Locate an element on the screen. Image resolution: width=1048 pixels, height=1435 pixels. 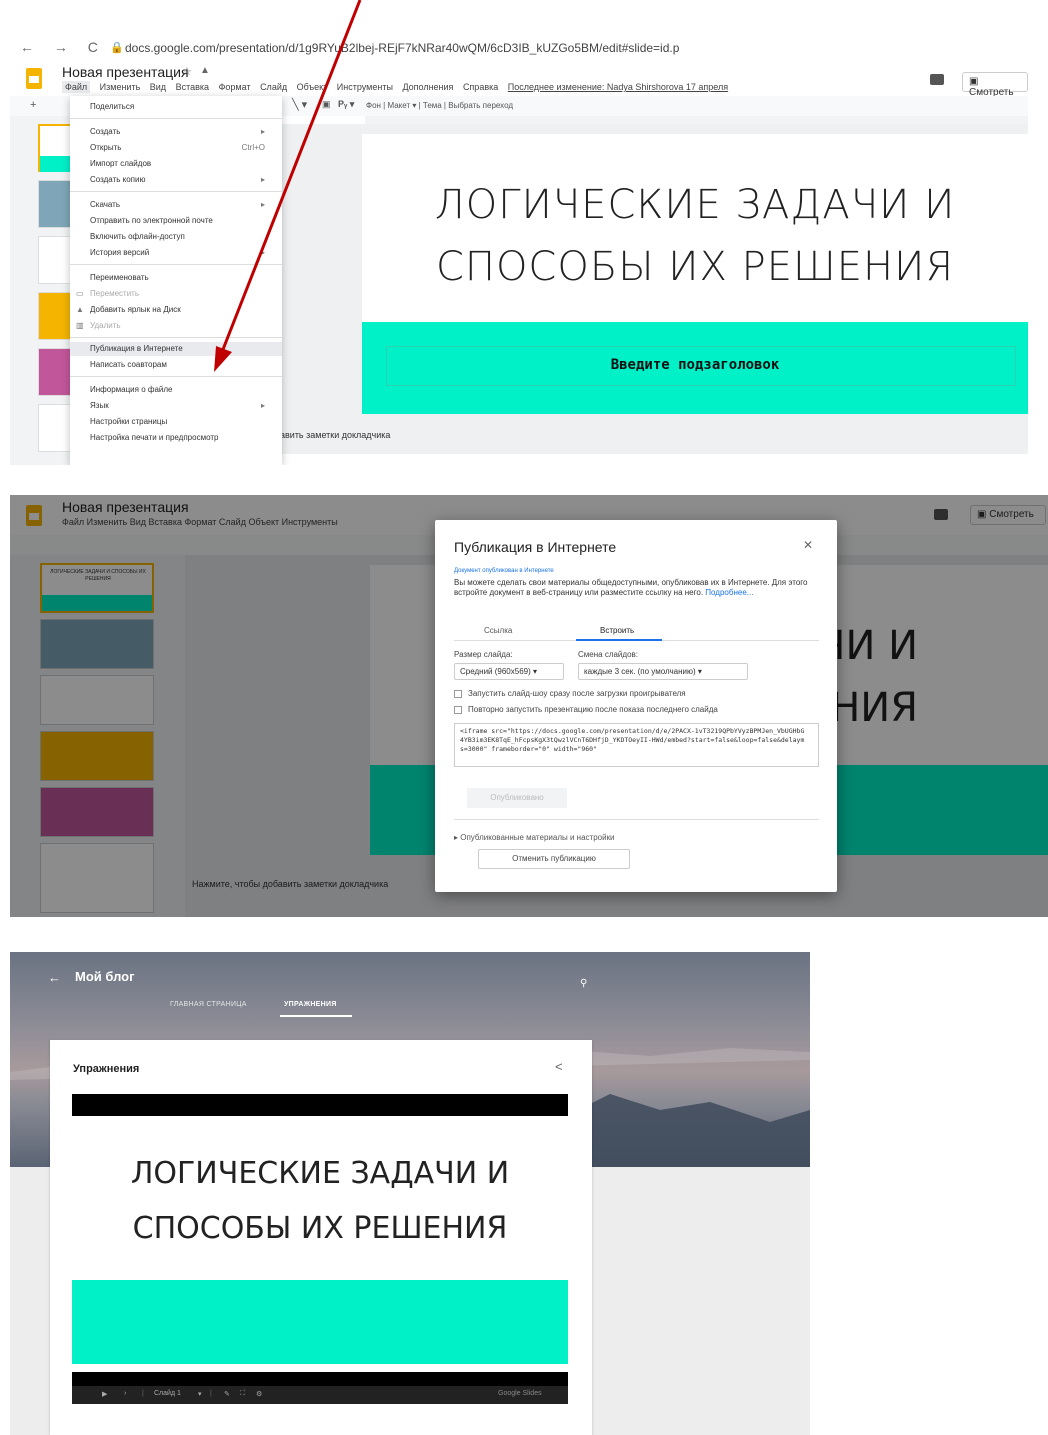
advance-select-value: каждые 3 сек. (по умолчанию) is located at coordinates (640, 671).